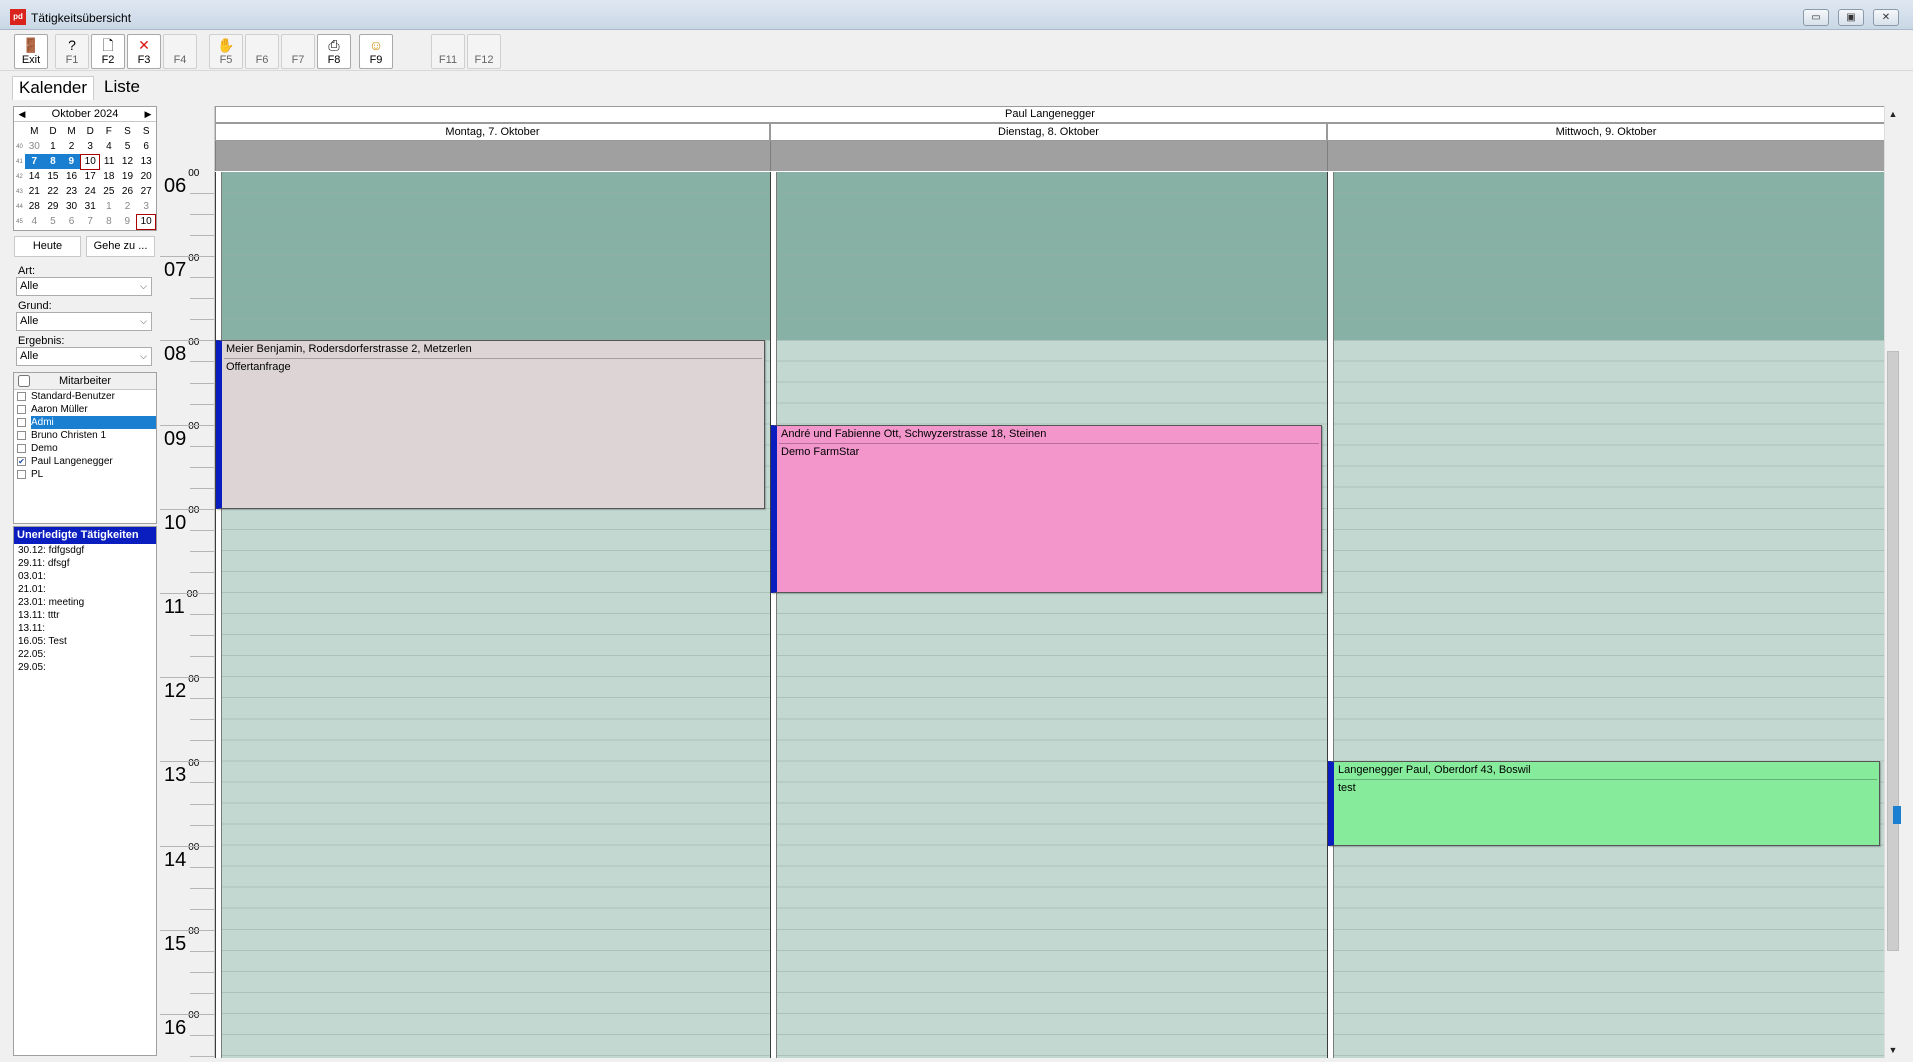  Describe the element at coordinates (84, 356) in the screenshot. I see `filter-ergebnis-select: Alle ⌵` at that location.